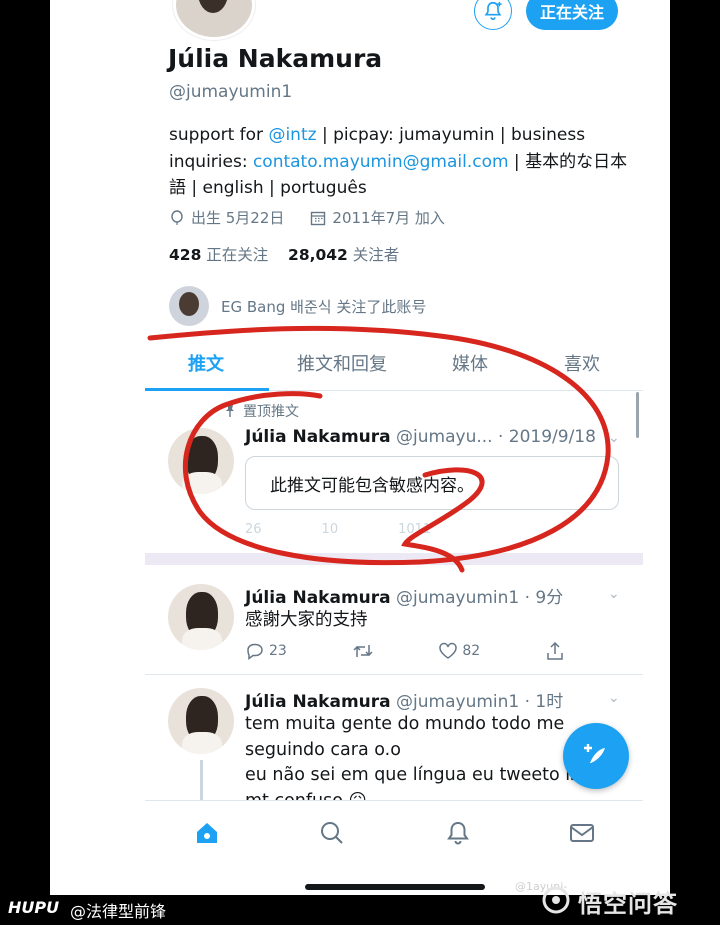  I want to click on tweet-header: Júlia Nakamura @jumayumin1 · 1时, so click(404, 699).